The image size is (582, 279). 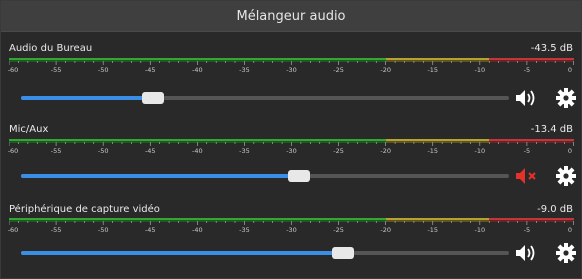 I want to click on track-db-readout: -13.4 dB, so click(x=551, y=129).